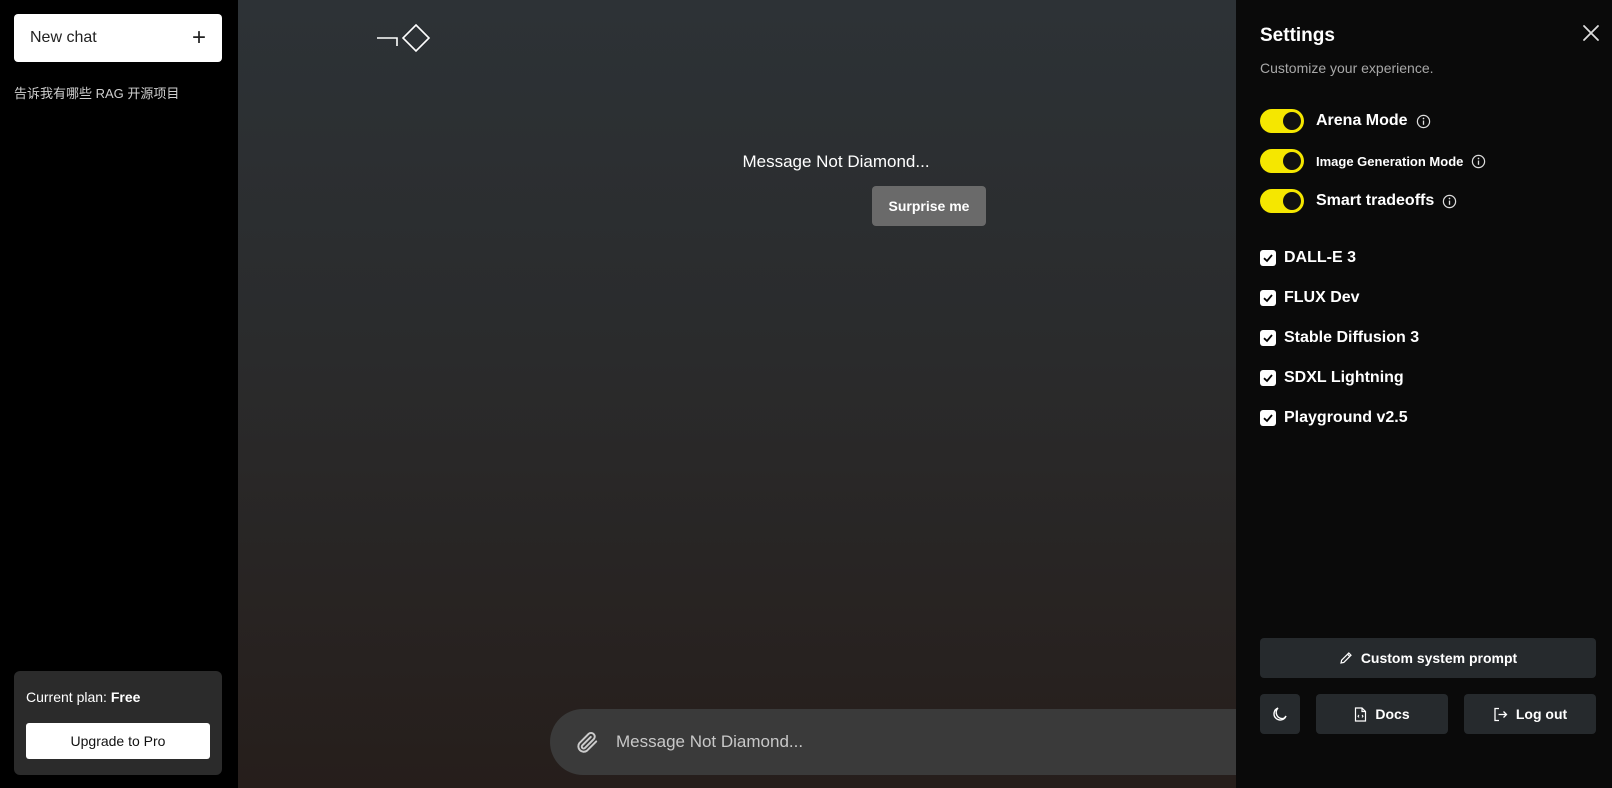 This screenshot has width=1612, height=788. What do you see at coordinates (118, 38) in the screenshot?
I see `new-chat-button: New chat +` at bounding box center [118, 38].